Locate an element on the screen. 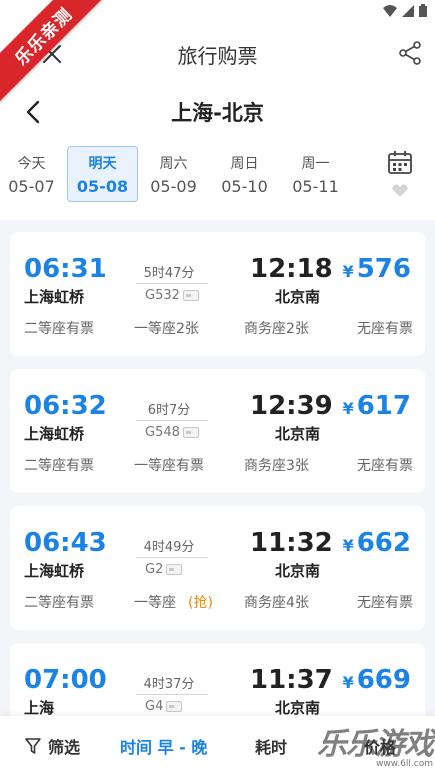 The image size is (435, 773). date-item: 周一 05-11 is located at coordinates (315, 174).